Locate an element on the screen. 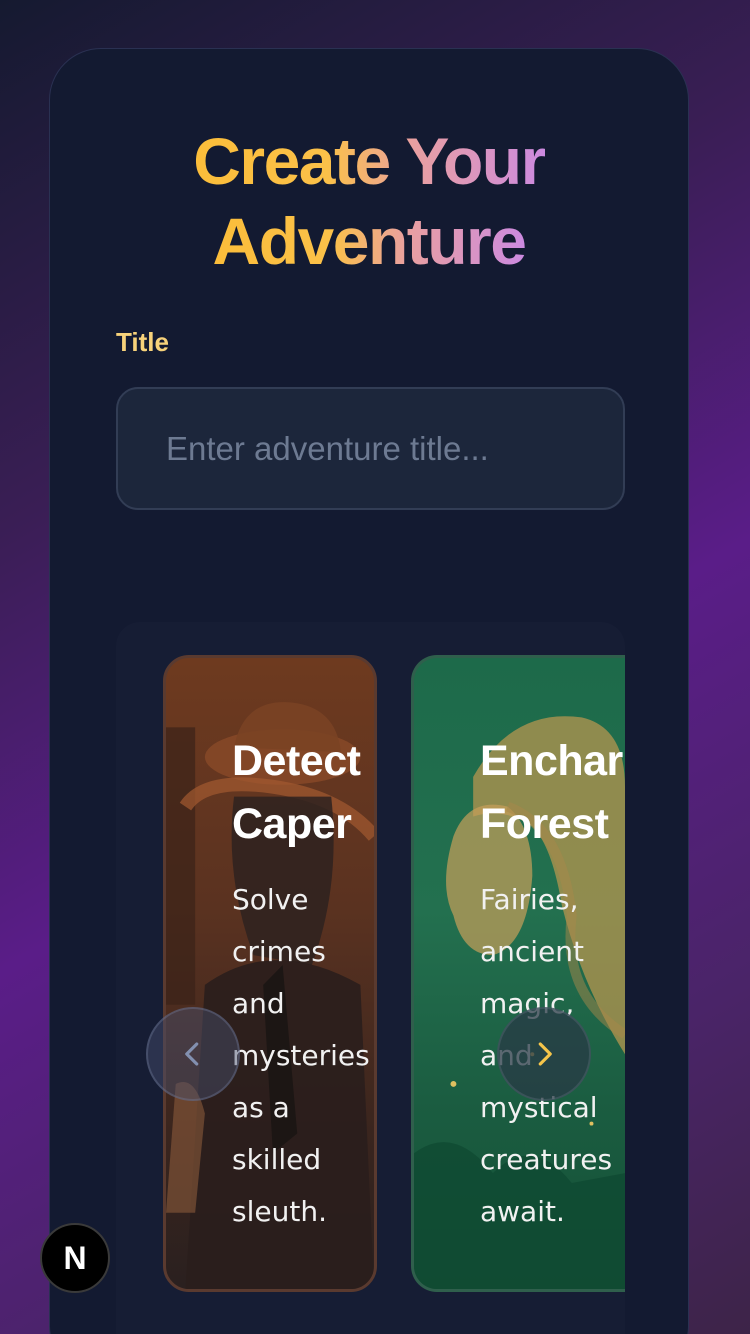 This screenshot has height=1334, width=750. page-title-line-1: Create Your is located at coordinates (369, 161).